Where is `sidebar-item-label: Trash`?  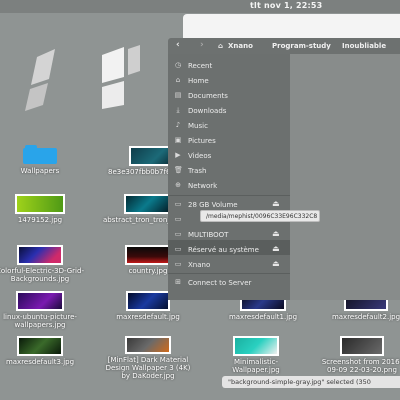 sidebar-item-label: Trash is located at coordinates (197, 171).